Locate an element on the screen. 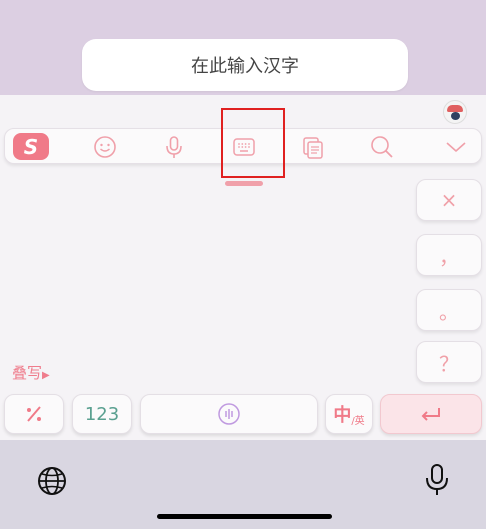  mascot-icon is located at coordinates (455, 112).